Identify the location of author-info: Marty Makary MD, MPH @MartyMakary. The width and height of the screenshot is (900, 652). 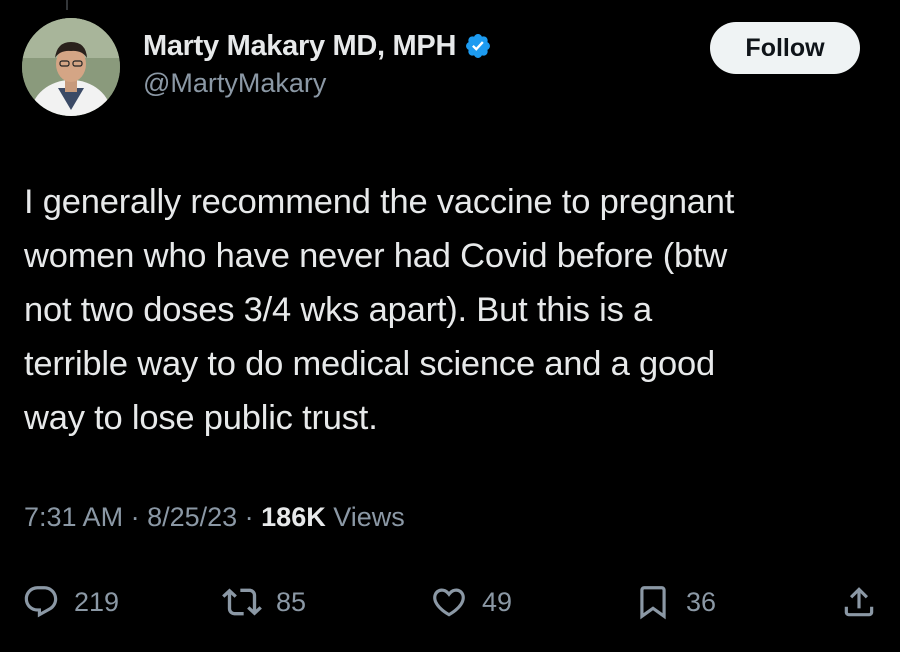
(317, 62).